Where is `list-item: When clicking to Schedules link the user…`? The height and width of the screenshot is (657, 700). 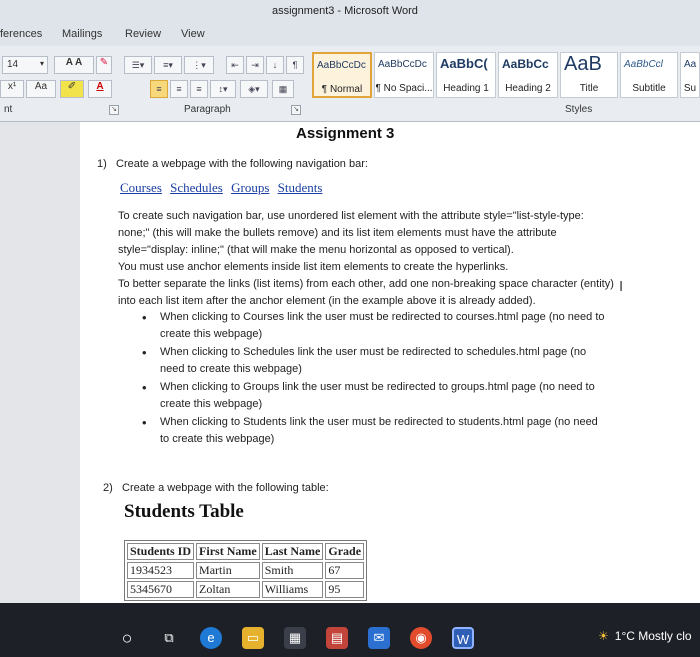
list-item: When clicking to Schedules link the user… is located at coordinates (375, 361).